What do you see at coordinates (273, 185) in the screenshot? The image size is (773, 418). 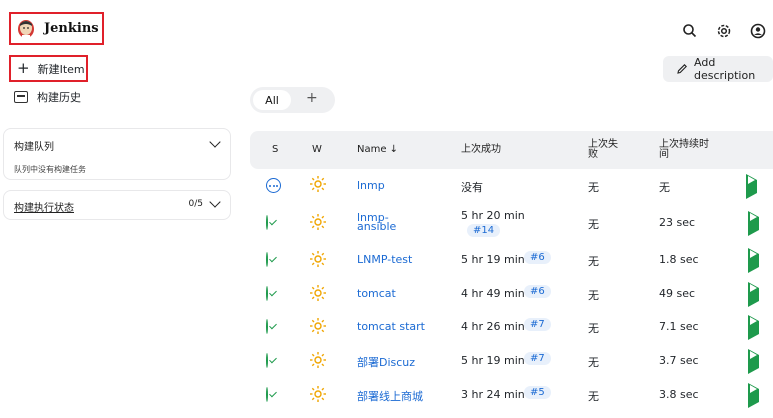 I see `status-pending-icon` at bounding box center [273, 185].